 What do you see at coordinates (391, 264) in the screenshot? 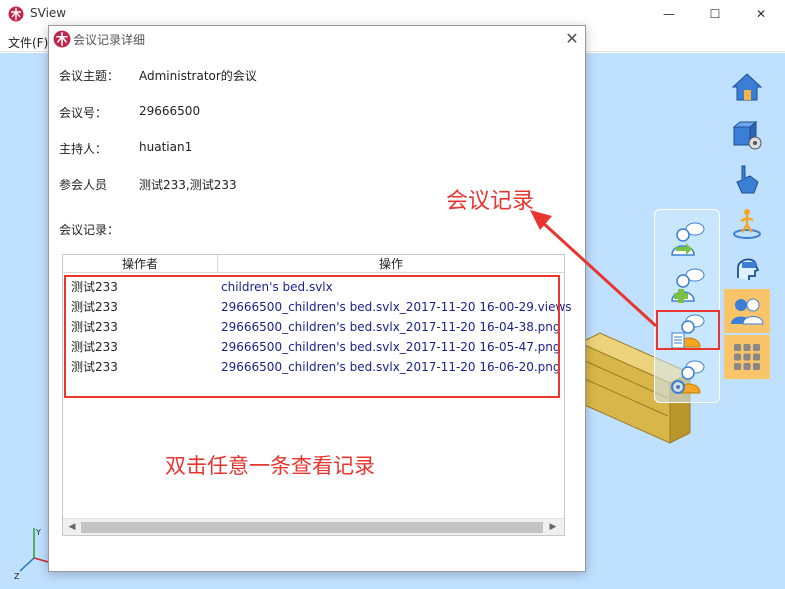
I see `column-header-action: 操作` at bounding box center [391, 264].